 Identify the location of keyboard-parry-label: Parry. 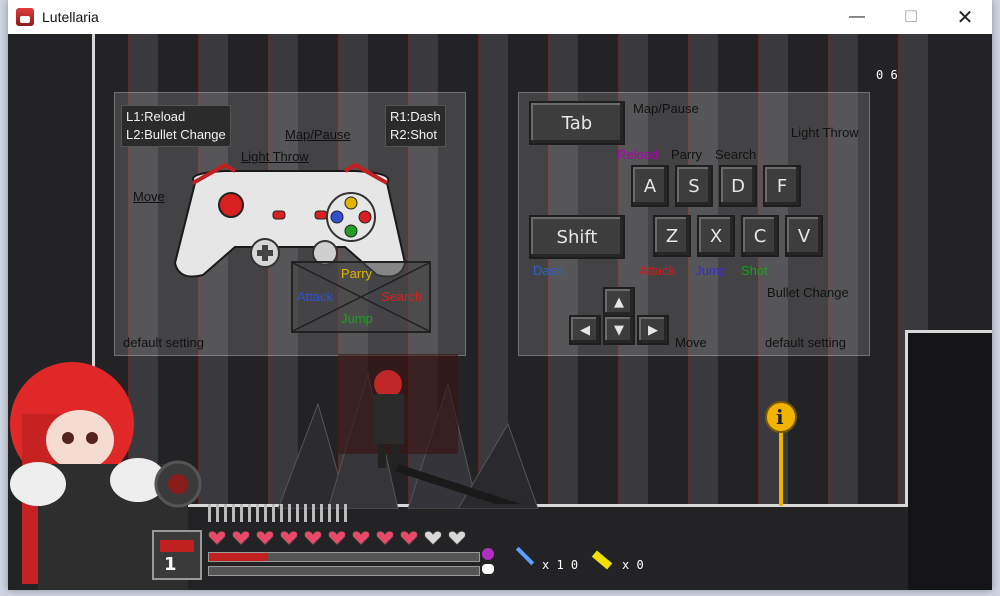
(687, 154).